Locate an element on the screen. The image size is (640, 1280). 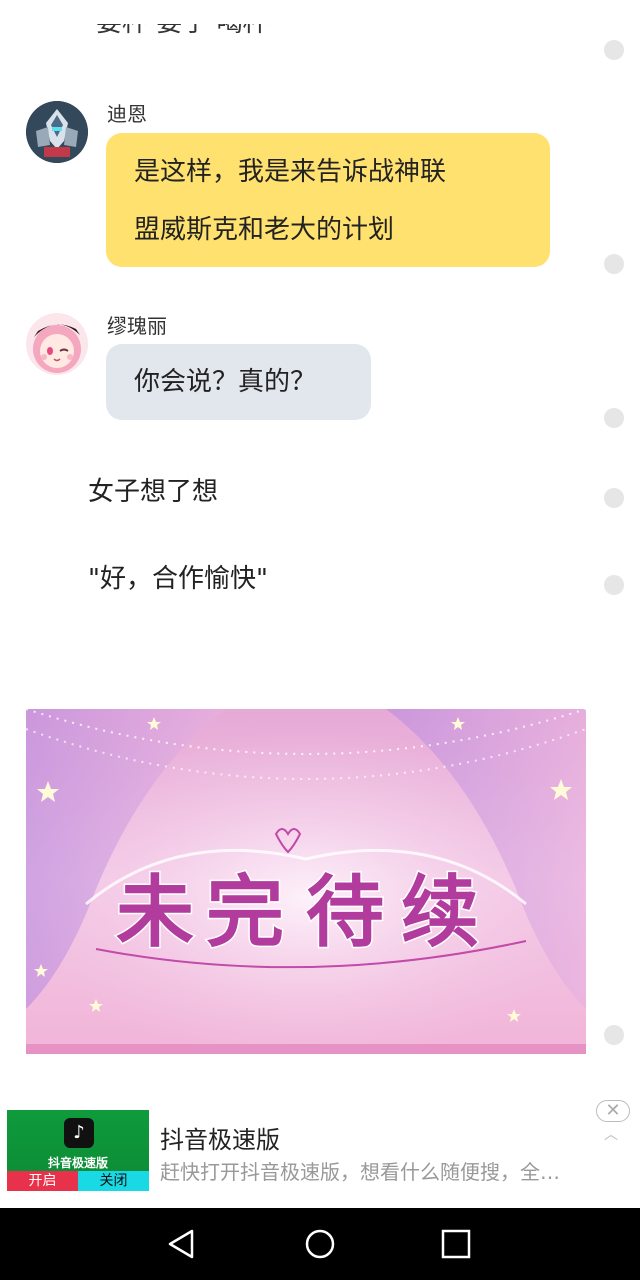
narration-text: "好，合作愉快" is located at coordinates (178, 579).